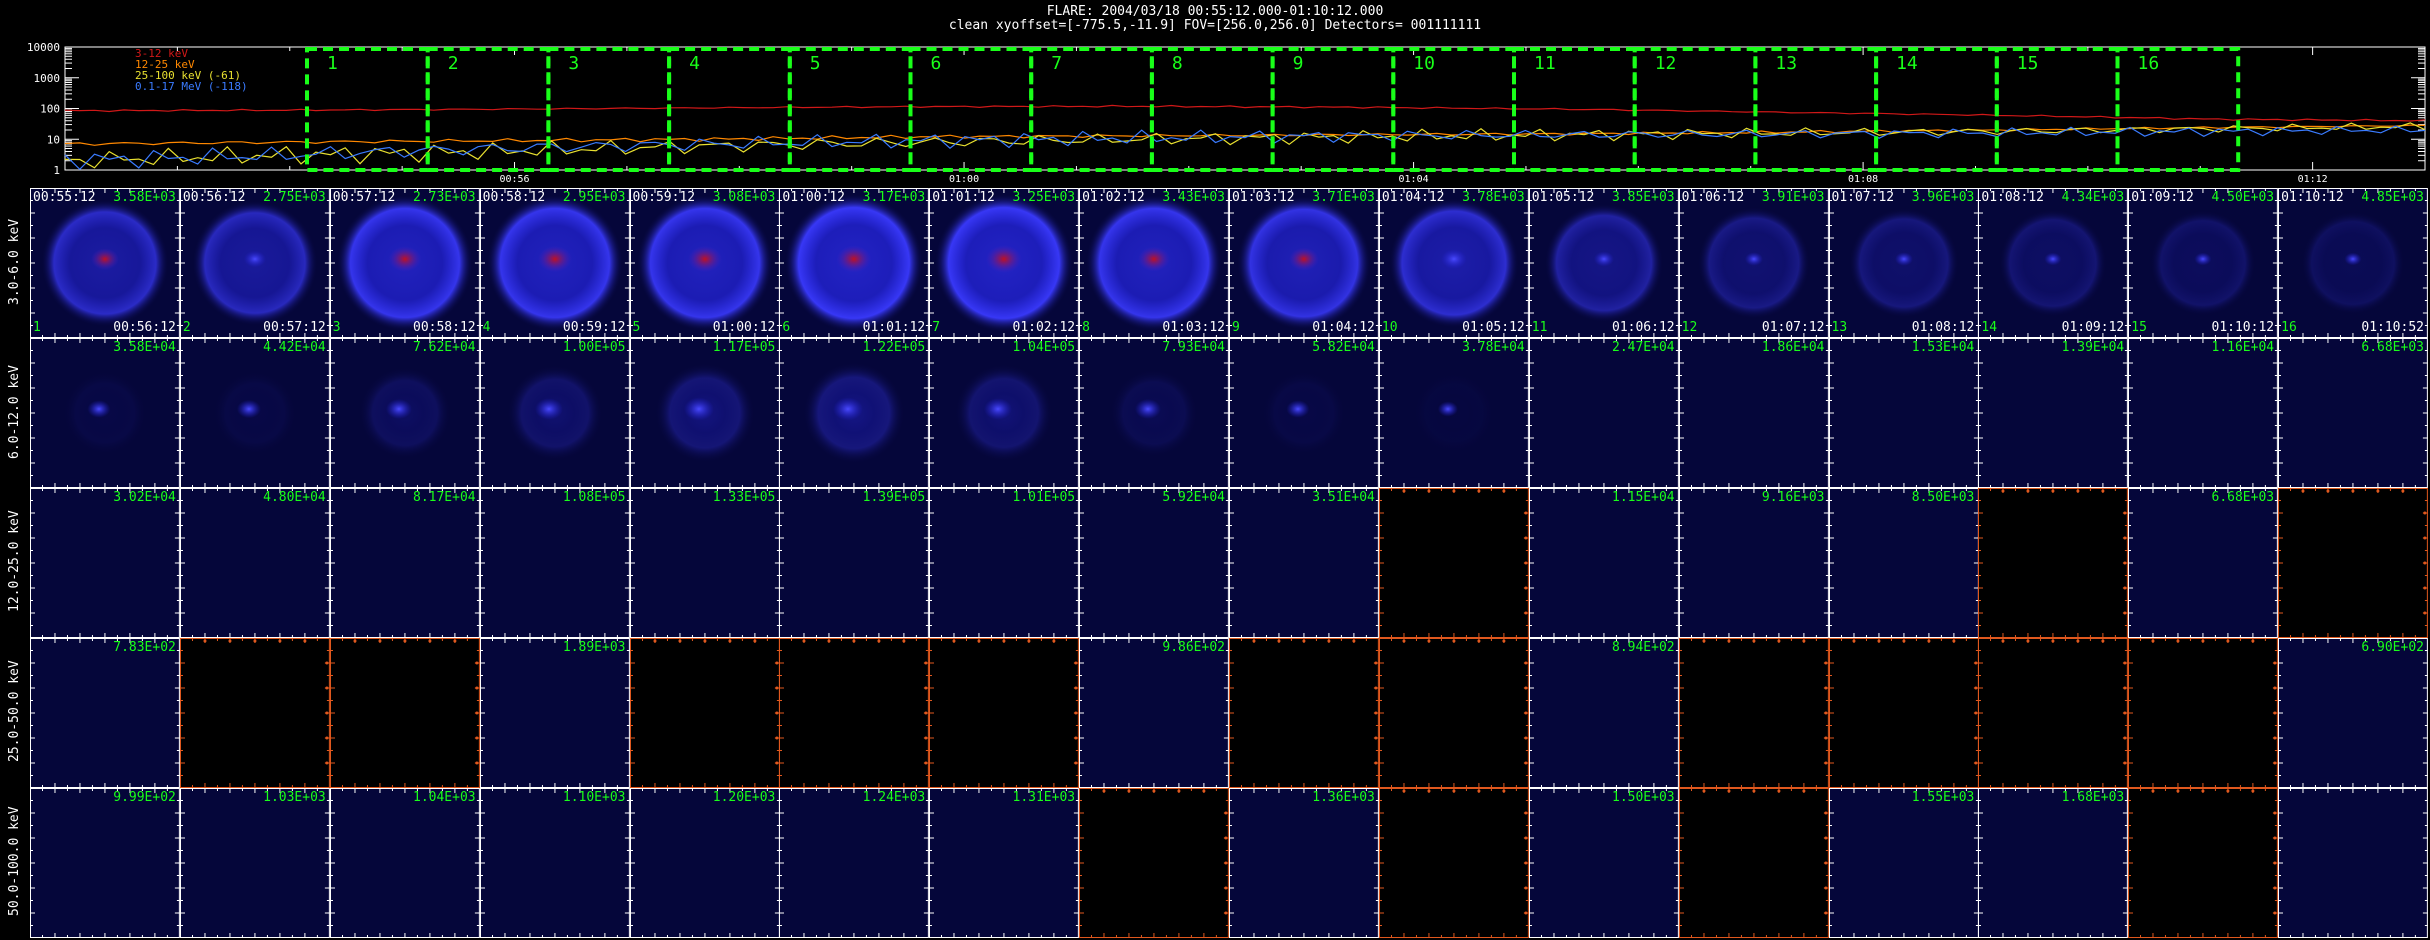 Image resolution: width=2430 pixels, height=940 pixels. What do you see at coordinates (1603, 563) in the screenshot?
I see `image-cell: 1.15E+04` at bounding box center [1603, 563].